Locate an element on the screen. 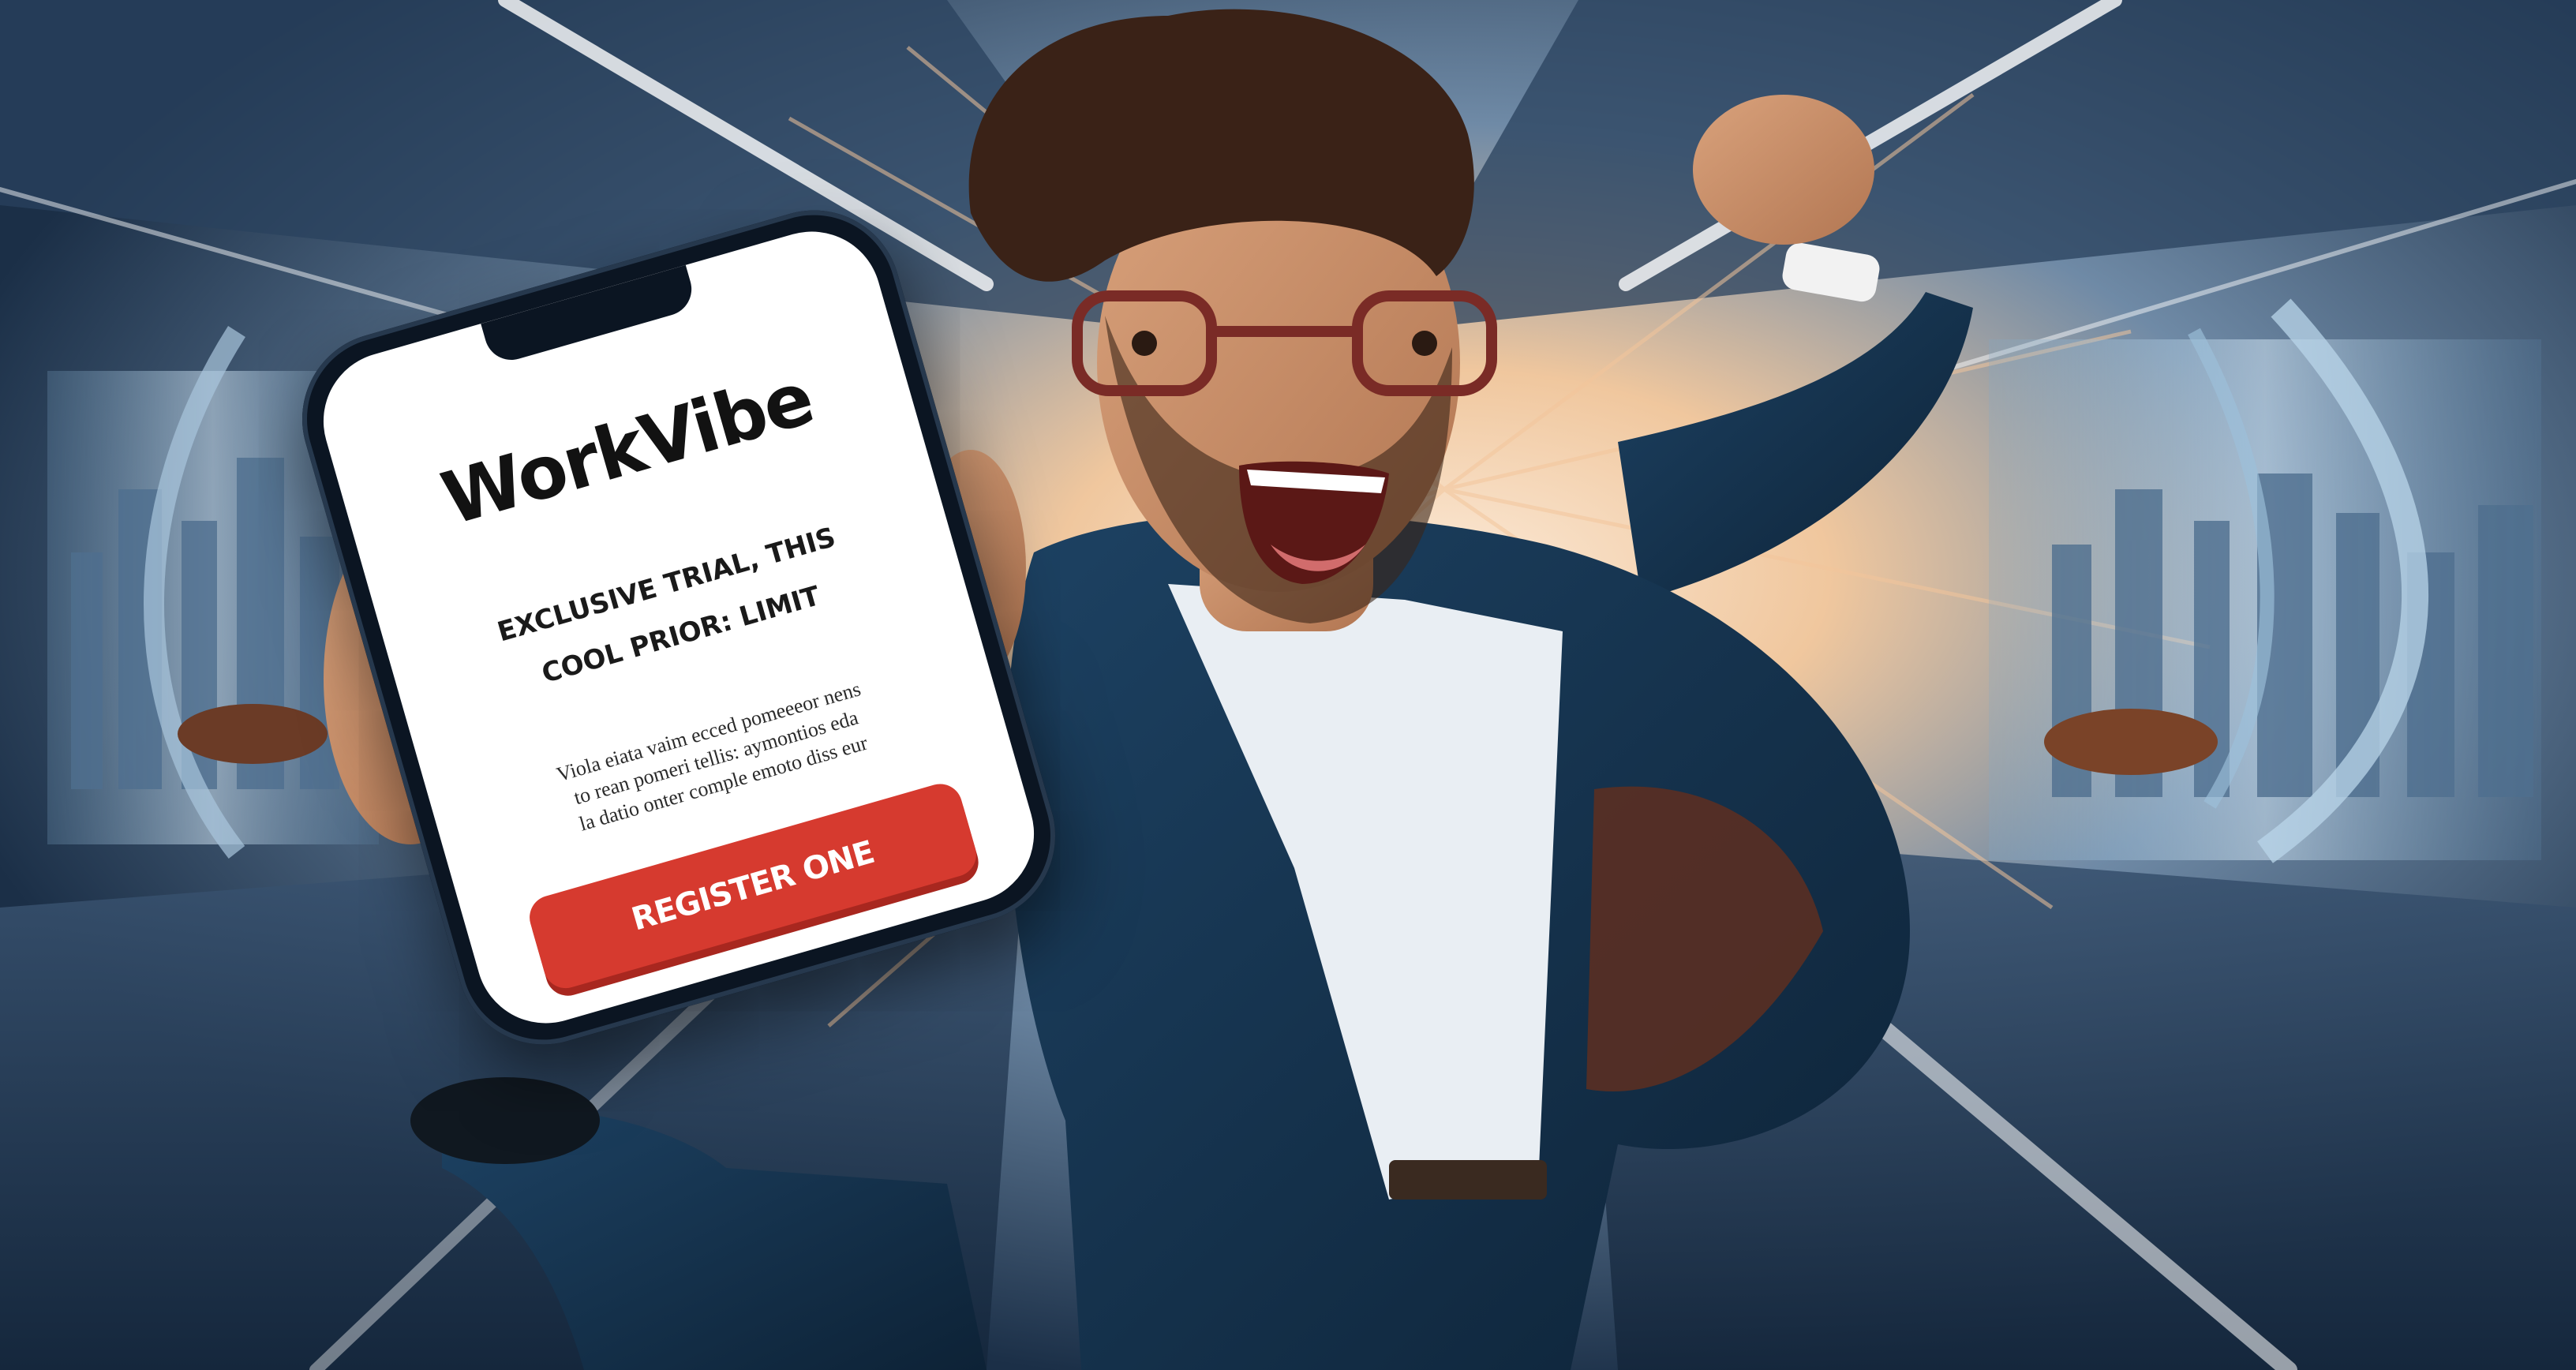 Image resolution: width=2576 pixels, height=1370 pixels. raised-fist is located at coordinates (1783, 170).